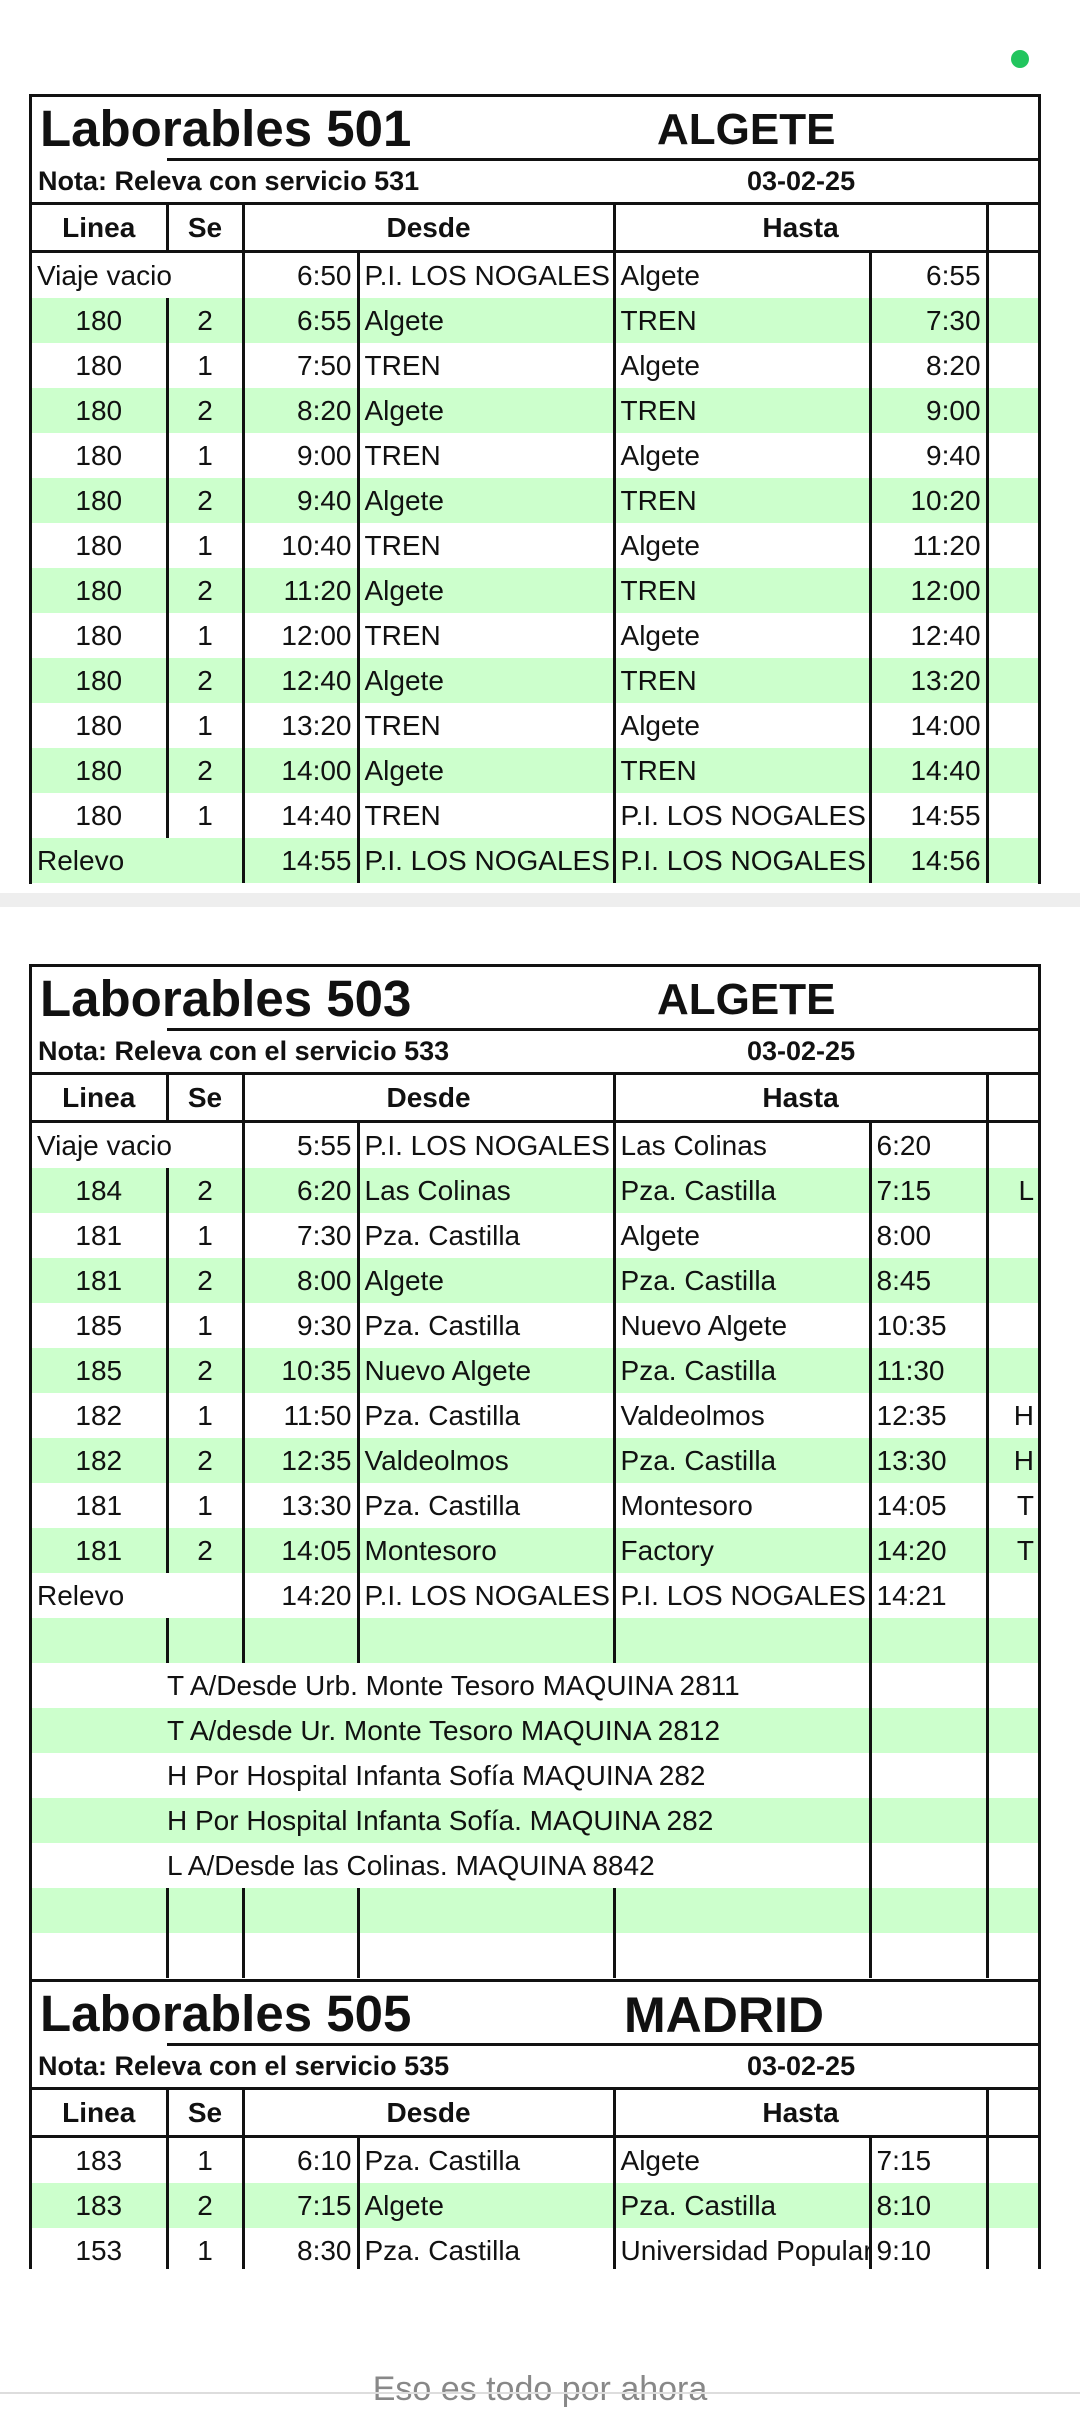 This screenshot has width=1080, height=2409. I want to click on cell-hora-salida: 9:40, so click(301, 500).